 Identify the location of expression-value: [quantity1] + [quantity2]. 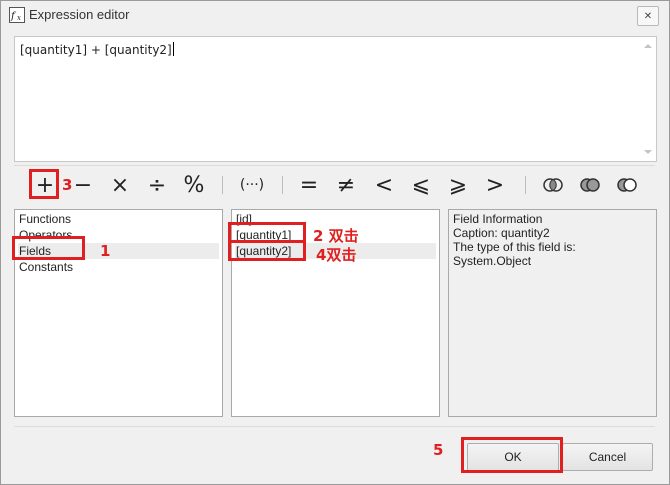
(96, 50).